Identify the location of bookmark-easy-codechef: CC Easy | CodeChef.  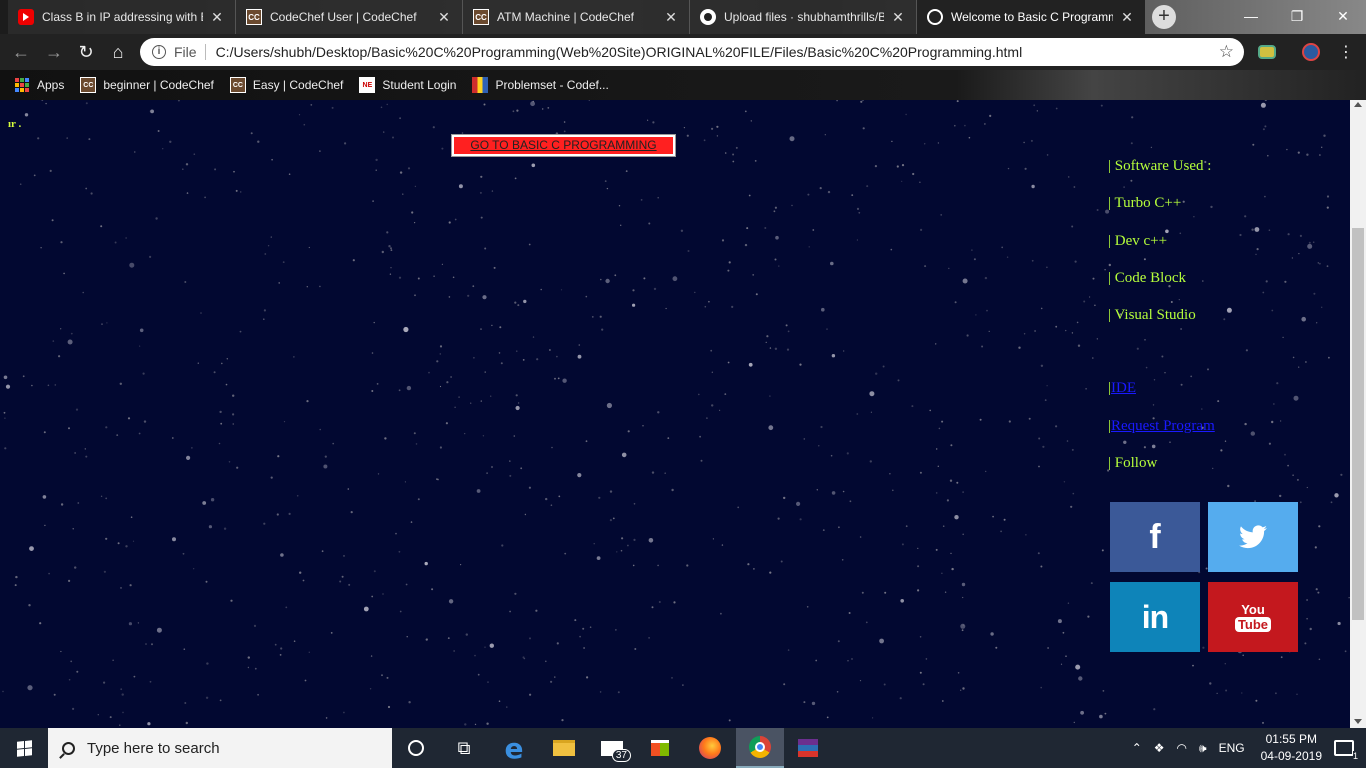
(286, 85).